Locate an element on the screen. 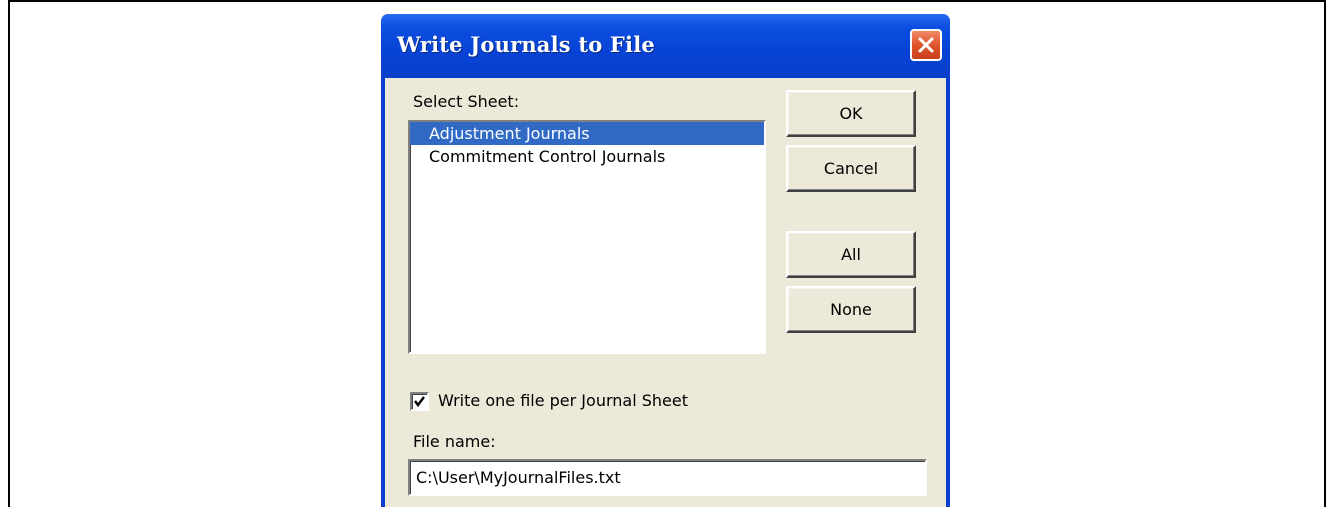 This screenshot has height=507, width=1328. none-button: None is located at coordinates (851, 309).